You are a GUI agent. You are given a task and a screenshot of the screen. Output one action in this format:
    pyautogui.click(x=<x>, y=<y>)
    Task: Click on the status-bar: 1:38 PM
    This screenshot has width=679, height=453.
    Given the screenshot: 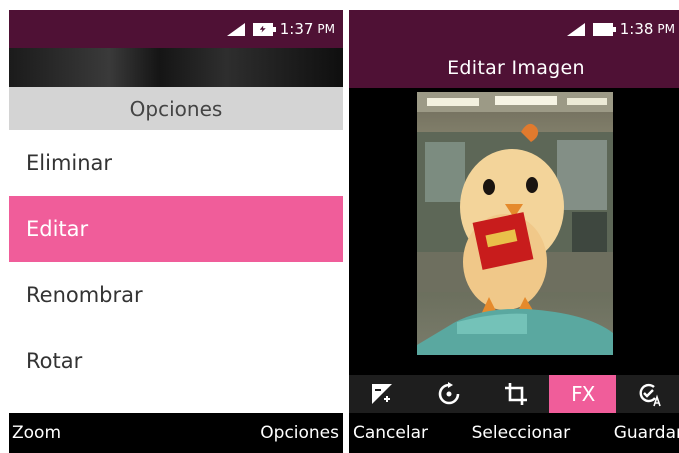 What is the action you would take?
    pyautogui.click(x=514, y=29)
    